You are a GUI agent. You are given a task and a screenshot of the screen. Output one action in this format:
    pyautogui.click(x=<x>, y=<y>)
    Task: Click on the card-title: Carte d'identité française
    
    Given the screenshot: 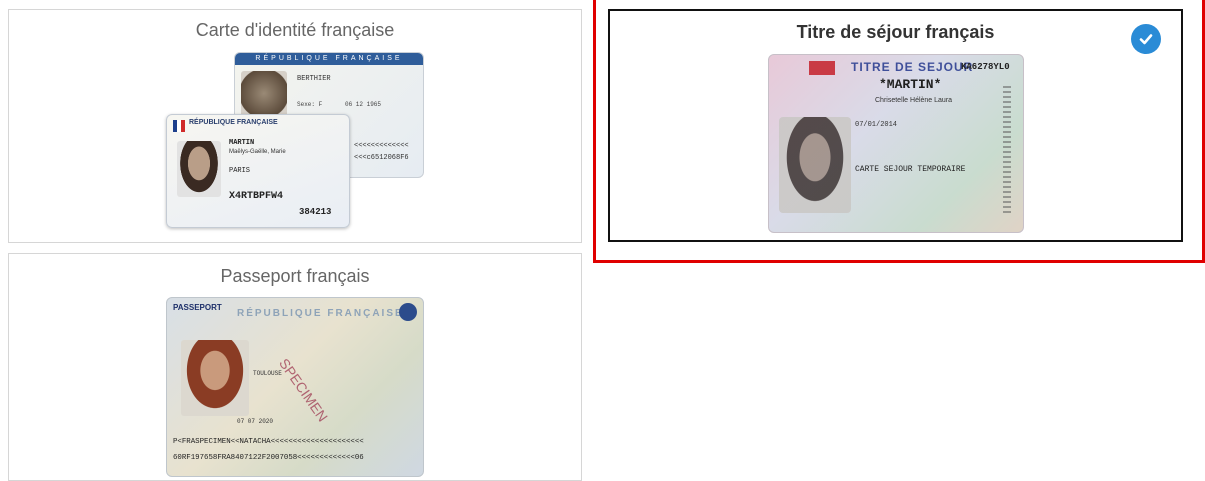 What is the action you would take?
    pyautogui.click(x=295, y=30)
    